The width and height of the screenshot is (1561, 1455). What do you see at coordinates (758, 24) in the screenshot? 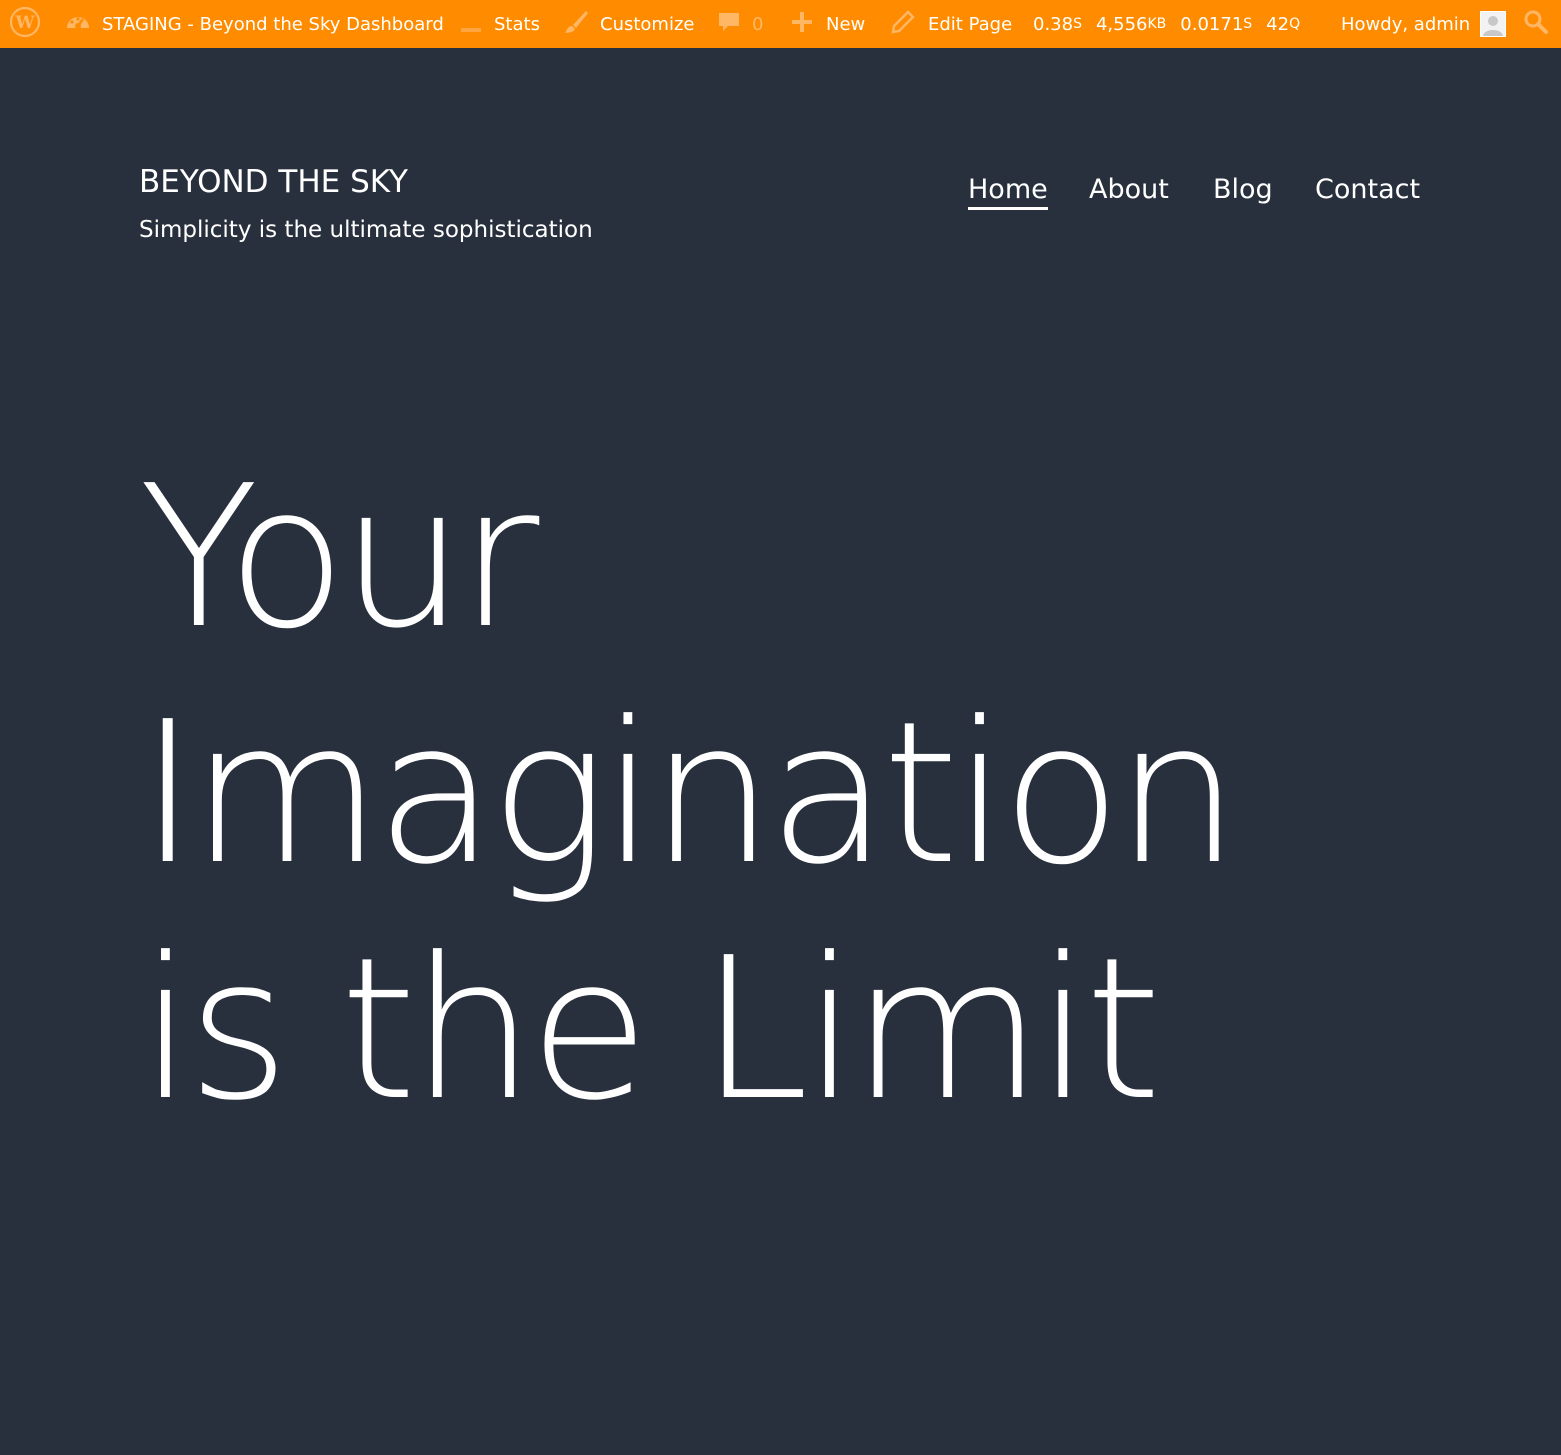
I see `comments-count: 0` at bounding box center [758, 24].